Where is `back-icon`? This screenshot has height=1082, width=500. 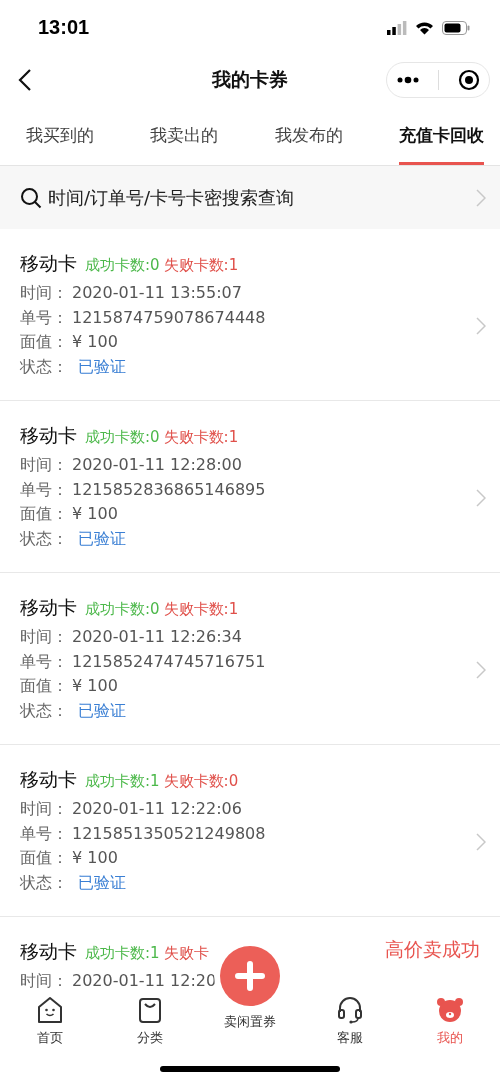
back-icon is located at coordinates (25, 80).